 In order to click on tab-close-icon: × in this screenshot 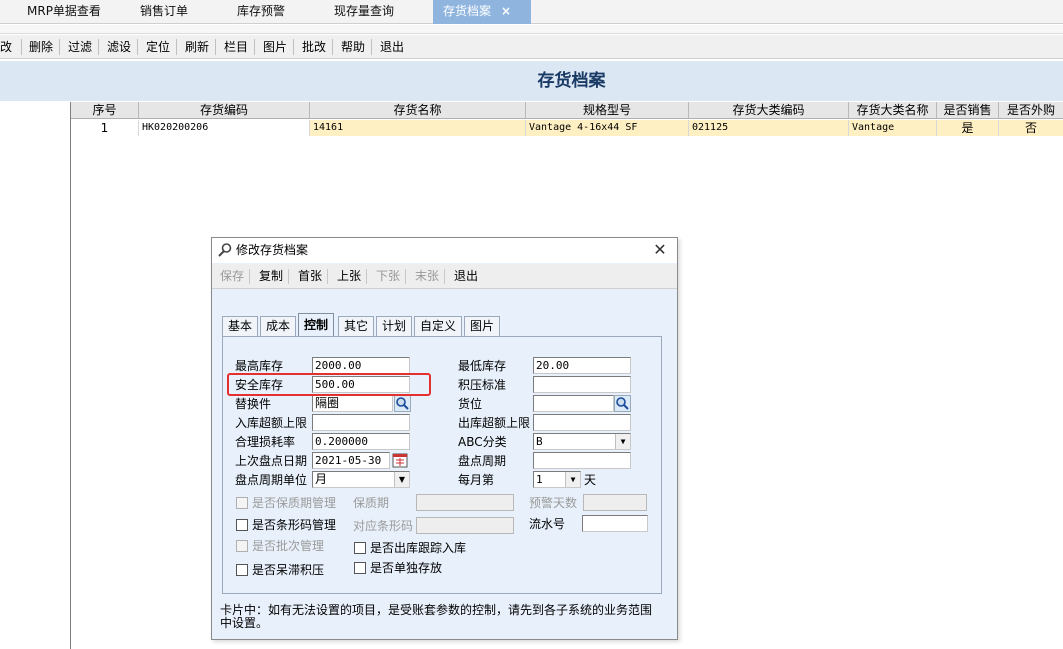, I will do `click(506, 11)`.